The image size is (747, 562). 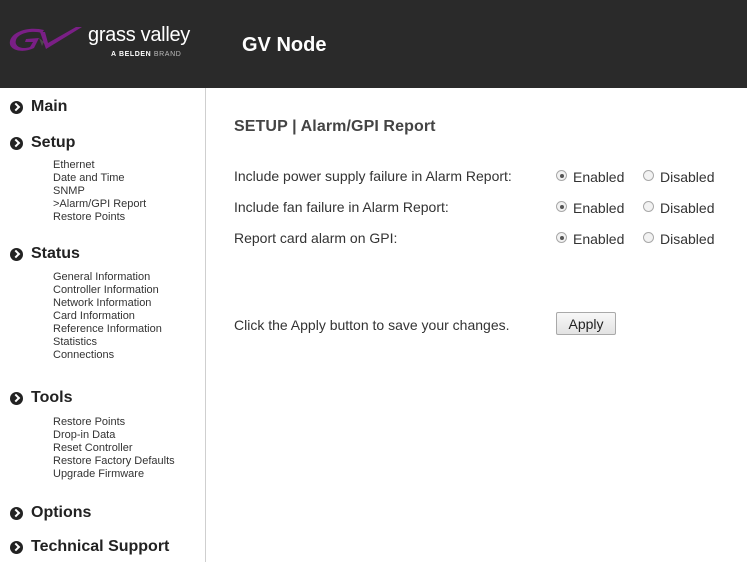 I want to click on nav-item-general-information: General Information, so click(x=101, y=277).